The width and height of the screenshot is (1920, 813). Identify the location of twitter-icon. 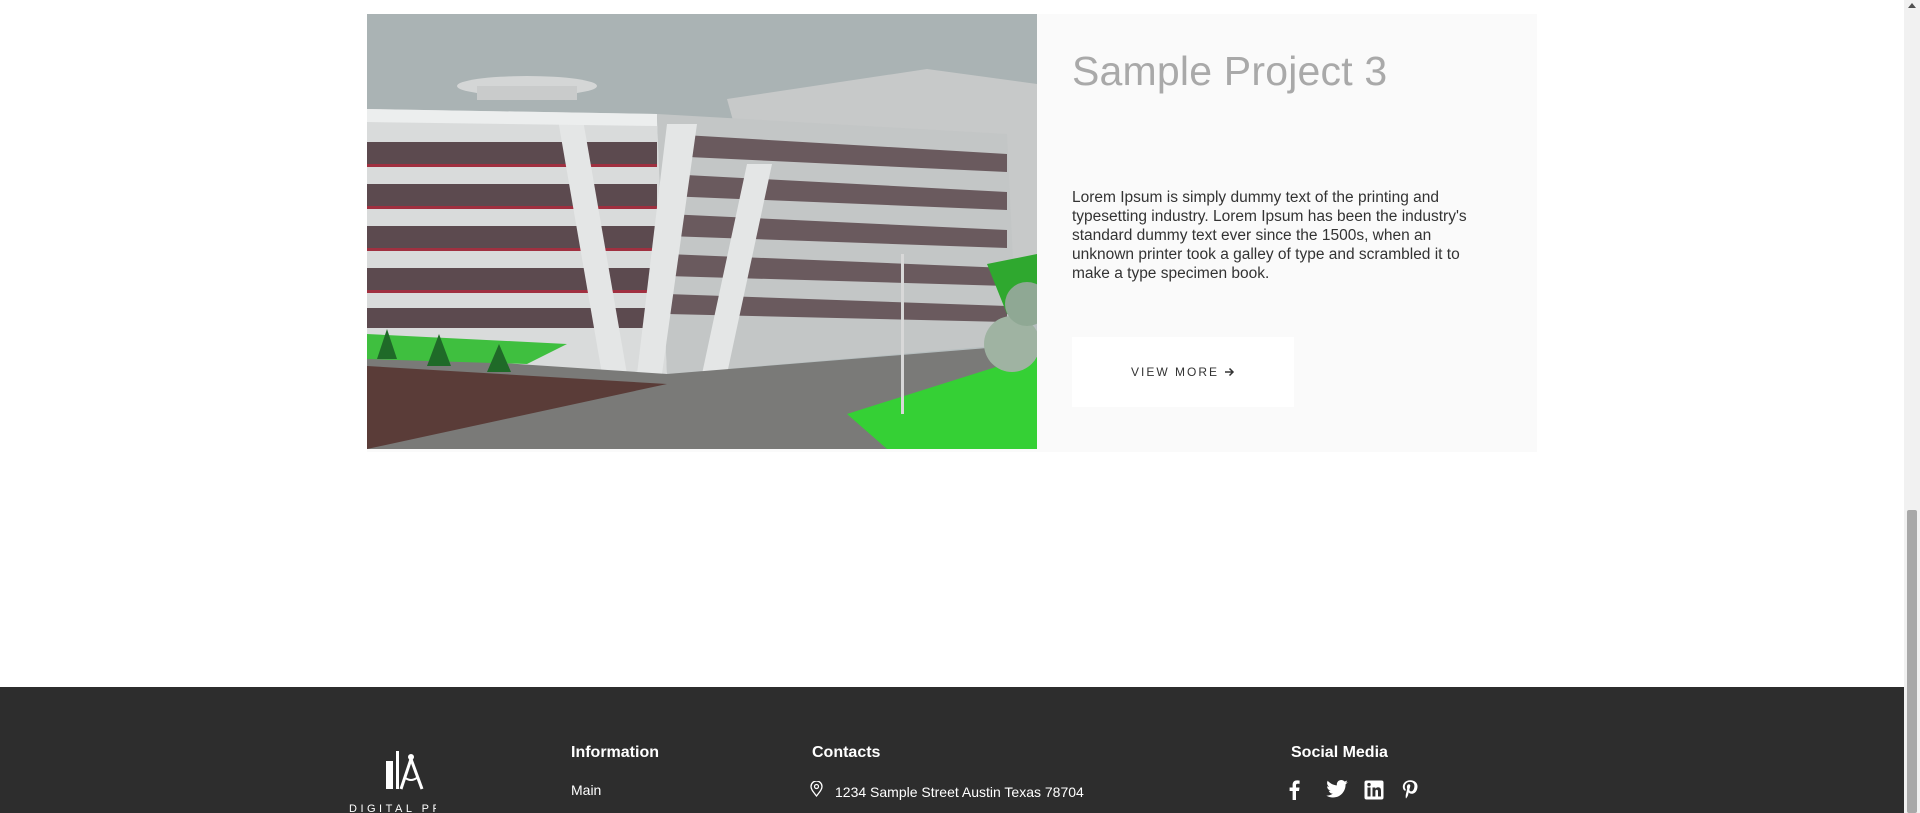
(1338, 791).